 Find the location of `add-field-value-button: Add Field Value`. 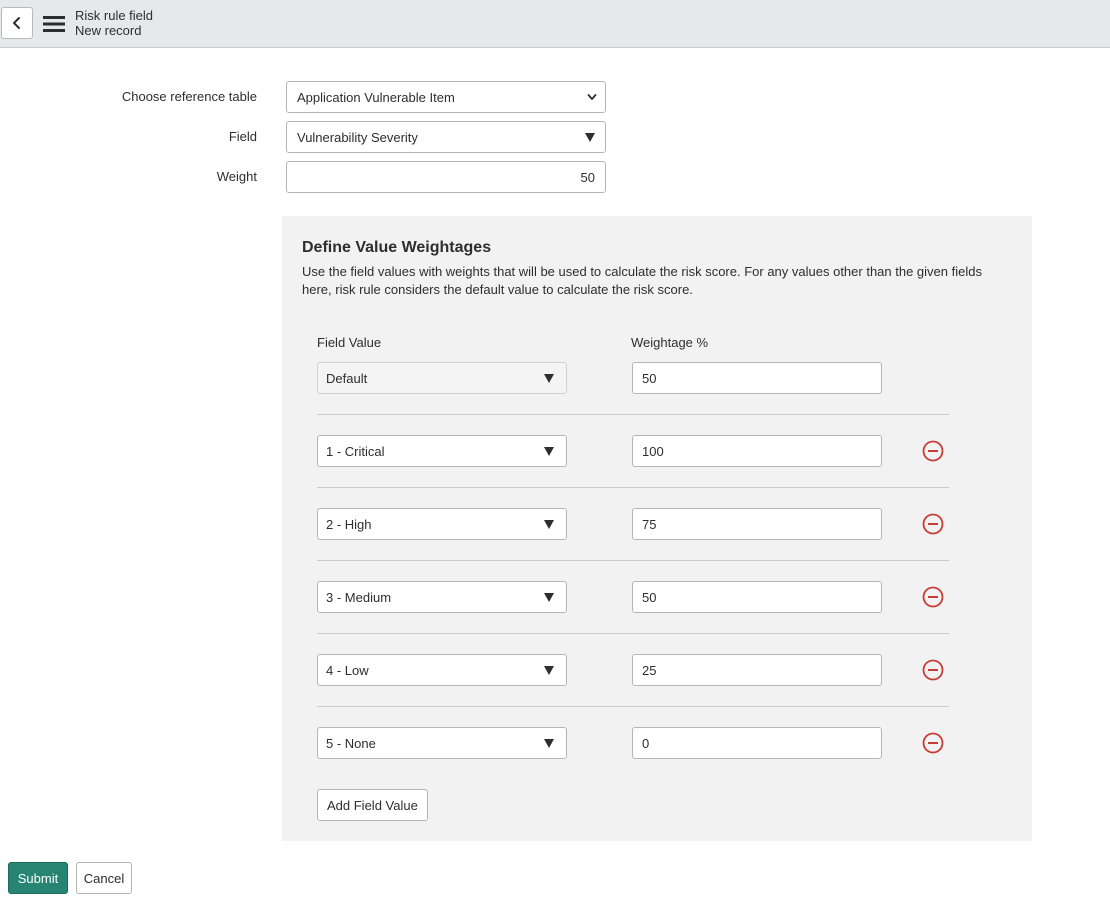

add-field-value-button: Add Field Value is located at coordinates (372, 805).